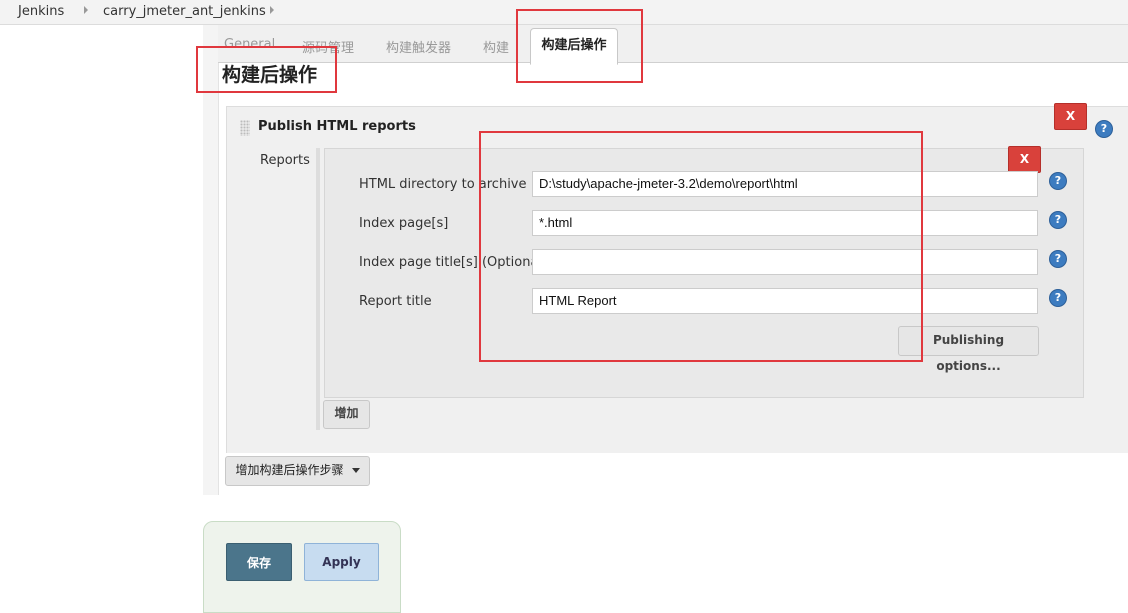 The width and height of the screenshot is (1128, 613). I want to click on add-post-build-step-label: 增加构建后操作步骤, so click(289, 470).